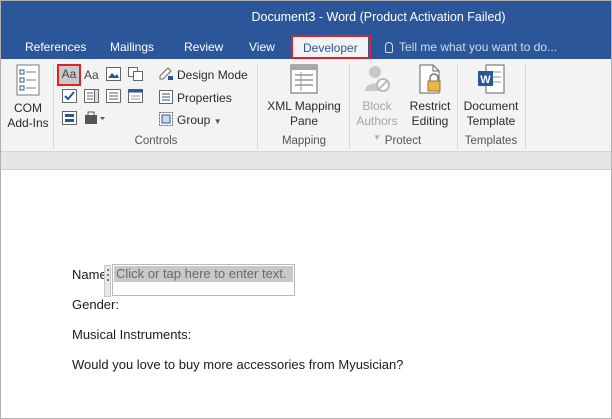  I want to click on chevron-down-icon: ▼, so click(217, 121).